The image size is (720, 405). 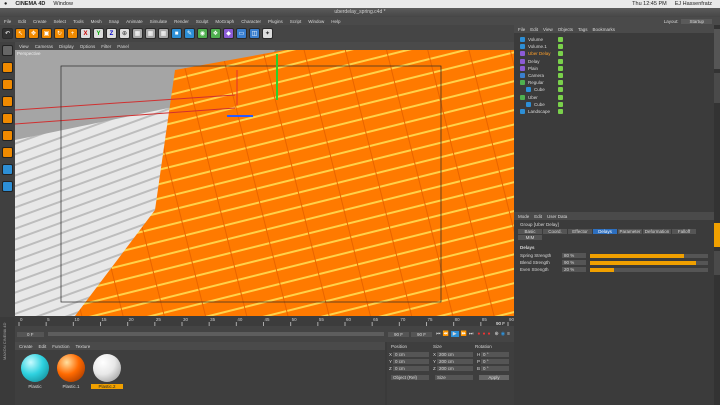 I want to click on floor-icon: ▭, so click(x=241, y=33).